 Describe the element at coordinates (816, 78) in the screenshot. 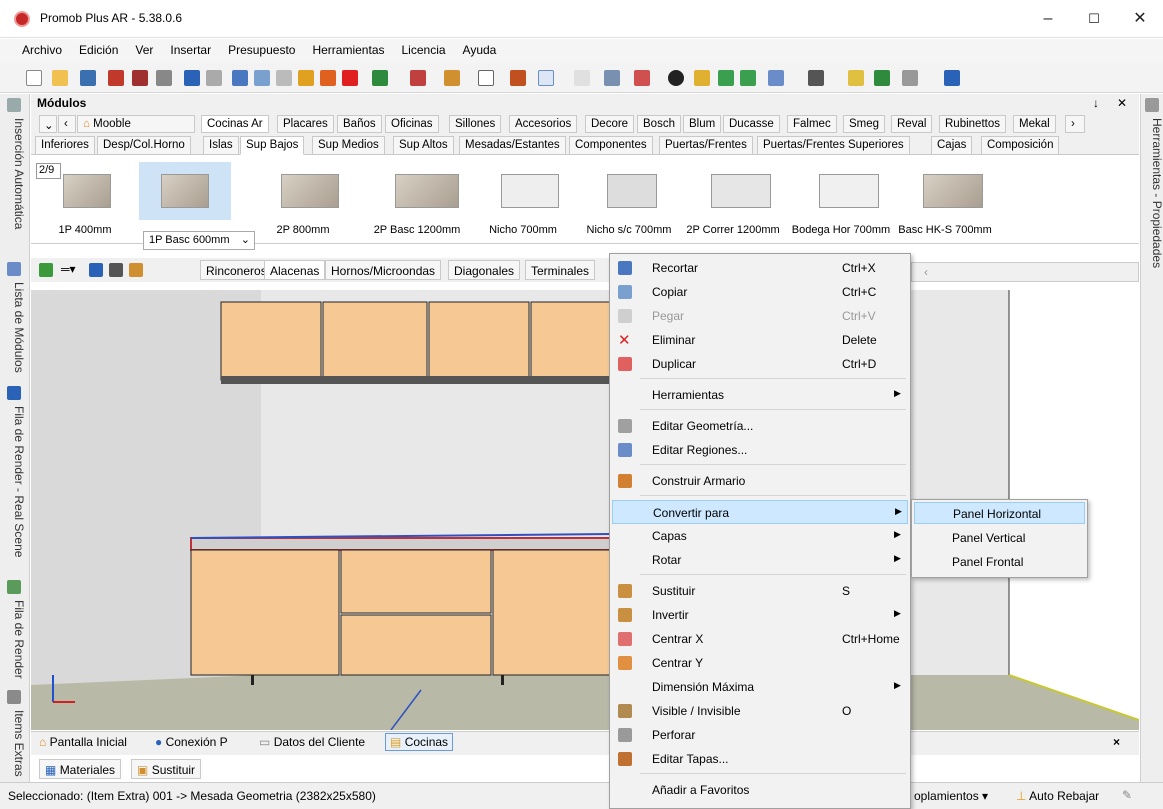

I see `cube-icon` at that location.